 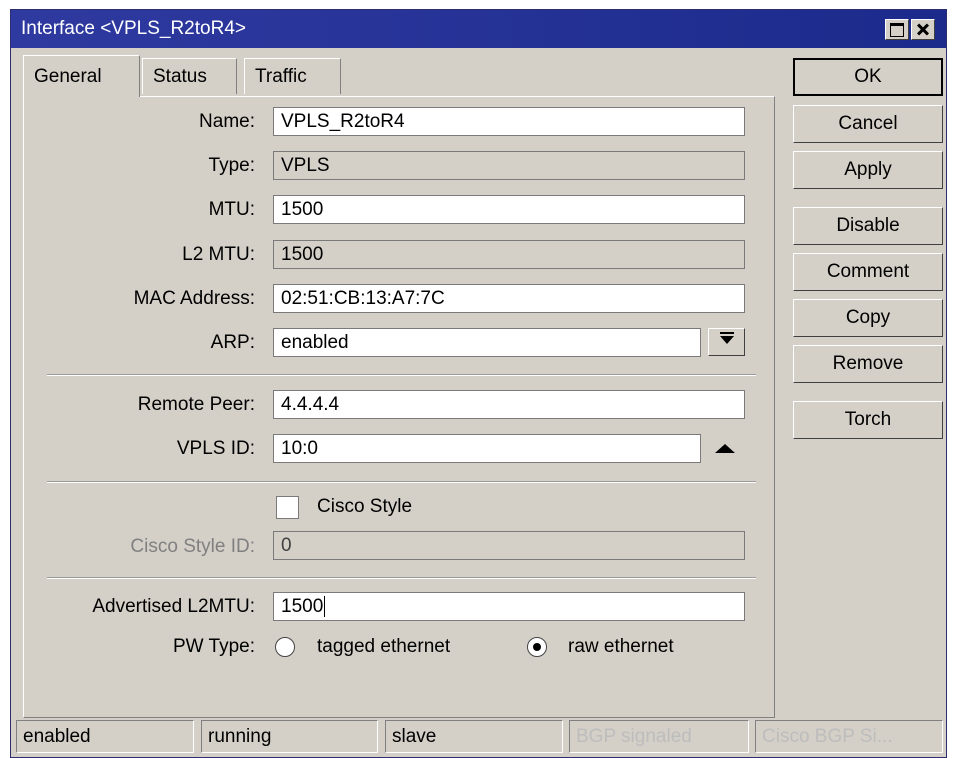 What do you see at coordinates (868, 272) in the screenshot?
I see `comment-button: Comment` at bounding box center [868, 272].